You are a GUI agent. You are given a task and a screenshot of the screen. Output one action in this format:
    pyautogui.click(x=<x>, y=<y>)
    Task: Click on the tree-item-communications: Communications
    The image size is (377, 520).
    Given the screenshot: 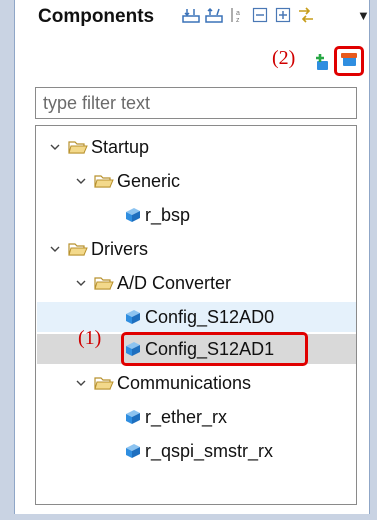 What is the action you would take?
    pyautogui.click(x=162, y=383)
    